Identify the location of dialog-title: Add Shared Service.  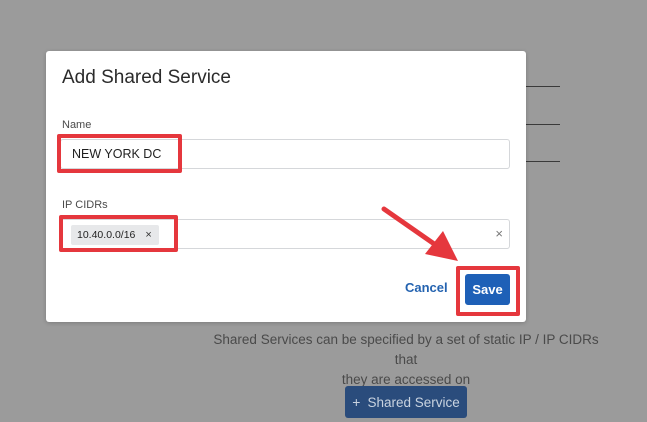
(146, 77).